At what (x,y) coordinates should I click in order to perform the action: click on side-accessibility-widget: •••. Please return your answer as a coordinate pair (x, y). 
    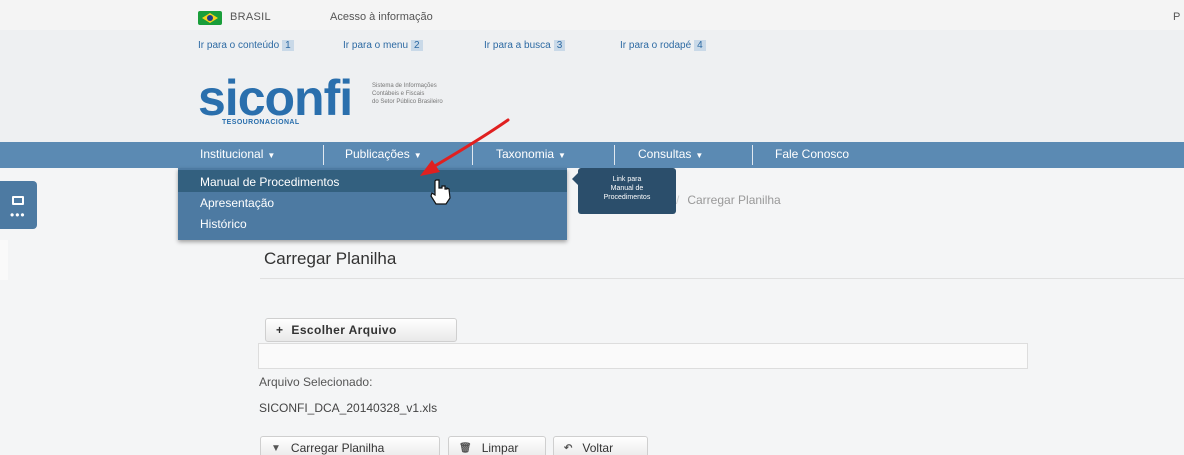
    Looking at the image, I should click on (18, 205).